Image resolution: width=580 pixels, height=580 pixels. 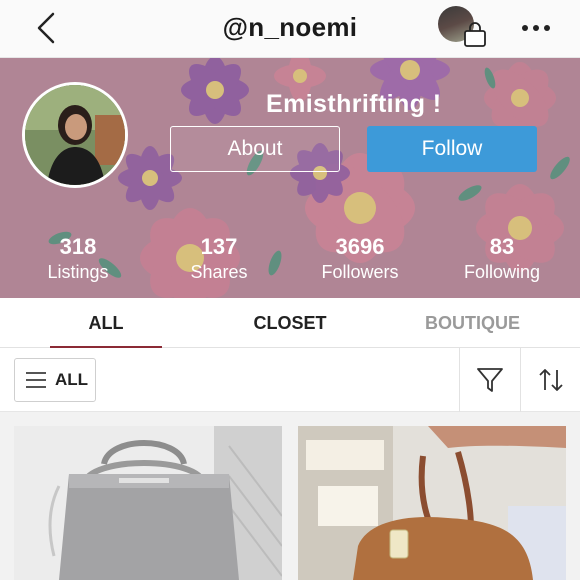 What do you see at coordinates (360, 272) in the screenshot?
I see `stat-followers-label: Followers` at bounding box center [360, 272].